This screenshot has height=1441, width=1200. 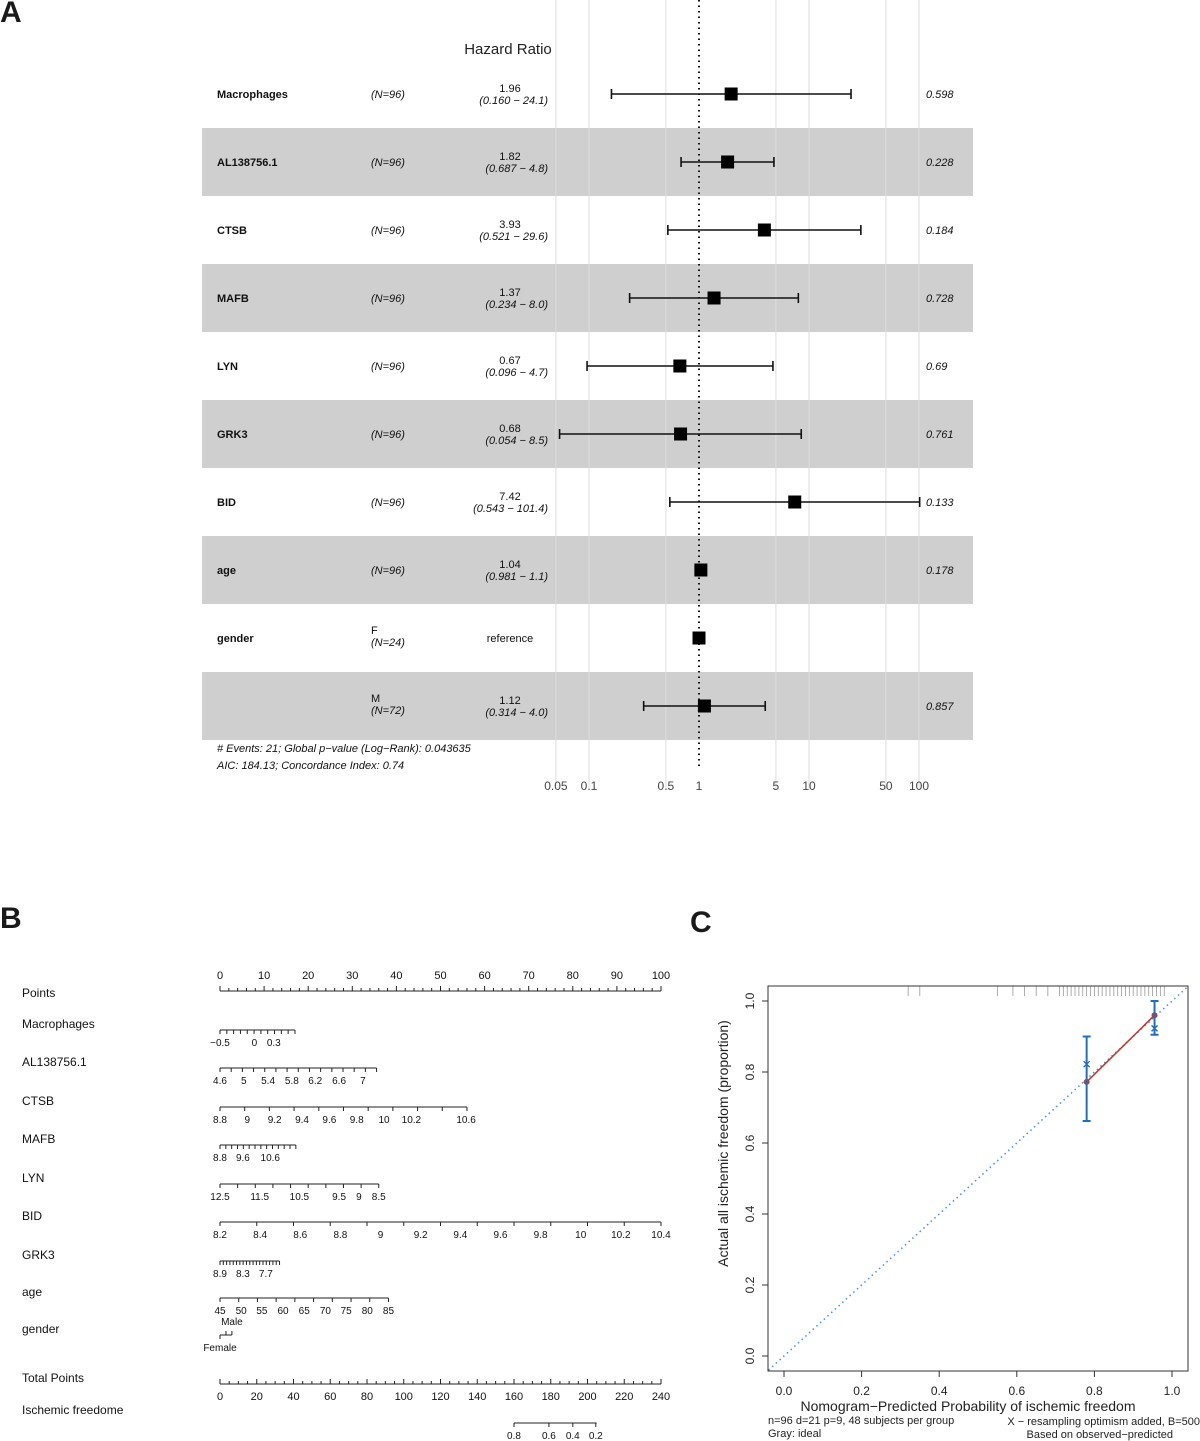 I want to click on x-tick-label: 0.0, so click(x=784, y=1391).